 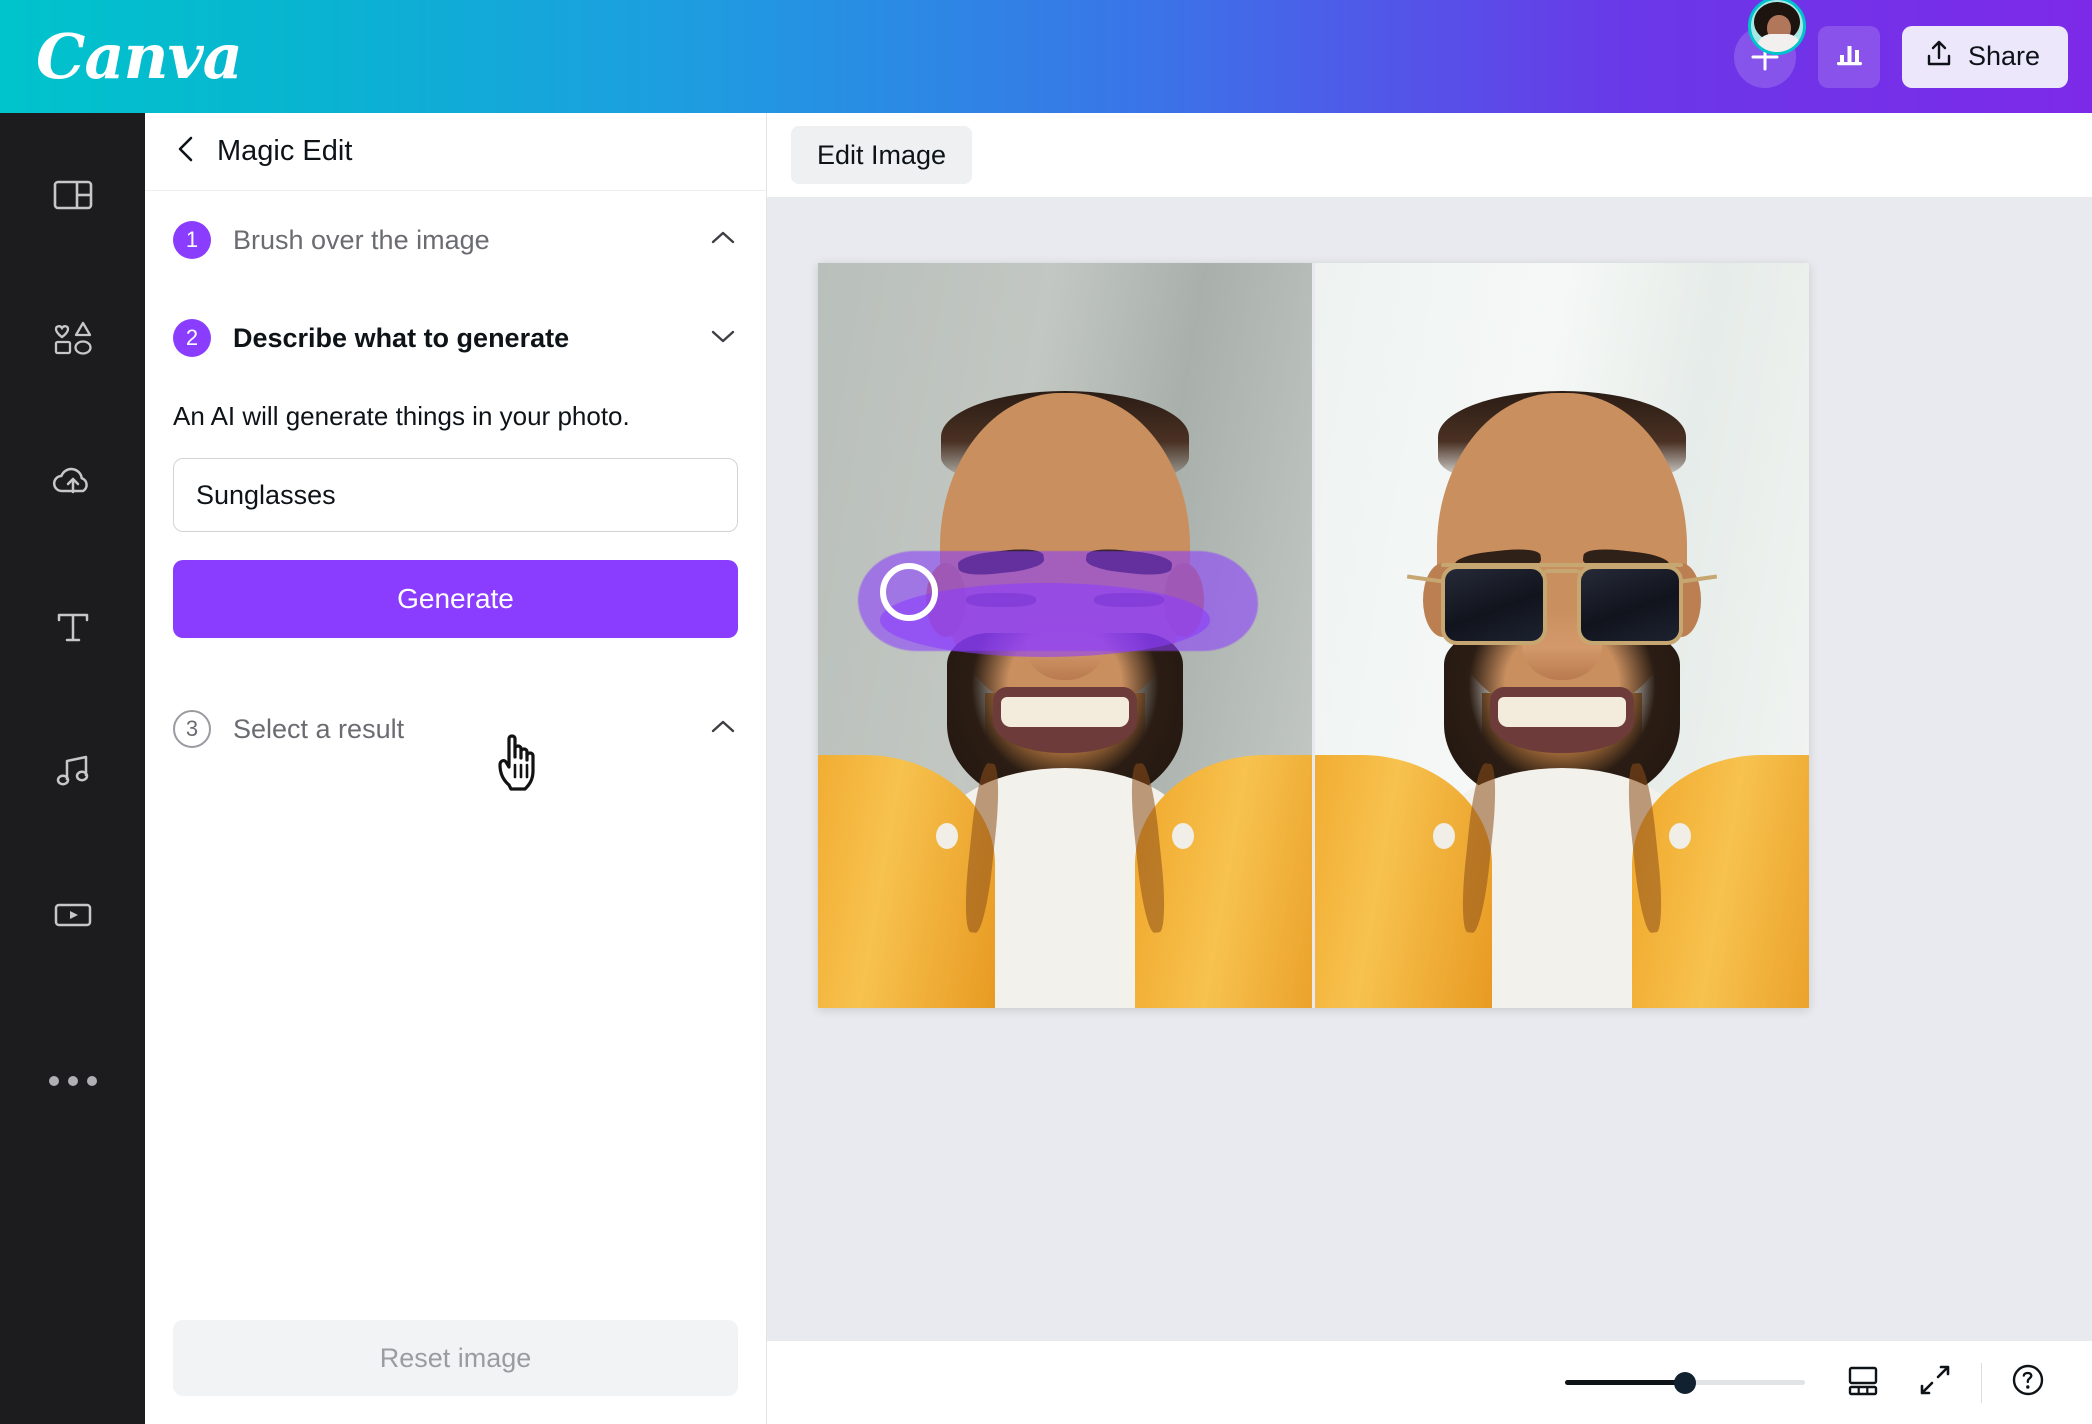 I want to click on music-note-icon, so click(x=73, y=773).